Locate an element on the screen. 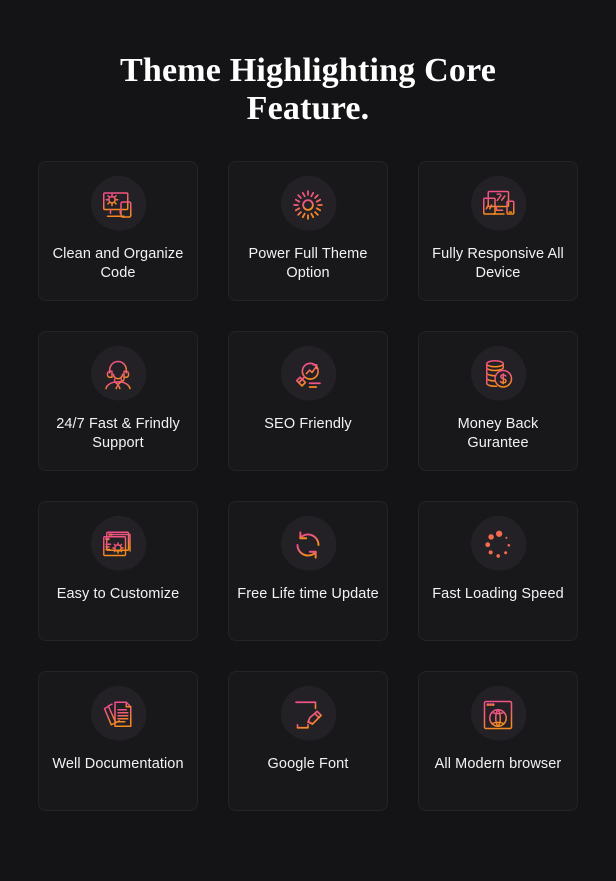 The height and width of the screenshot is (881, 616). feature-card-label: Fast Loading Speed is located at coordinates (498, 594).